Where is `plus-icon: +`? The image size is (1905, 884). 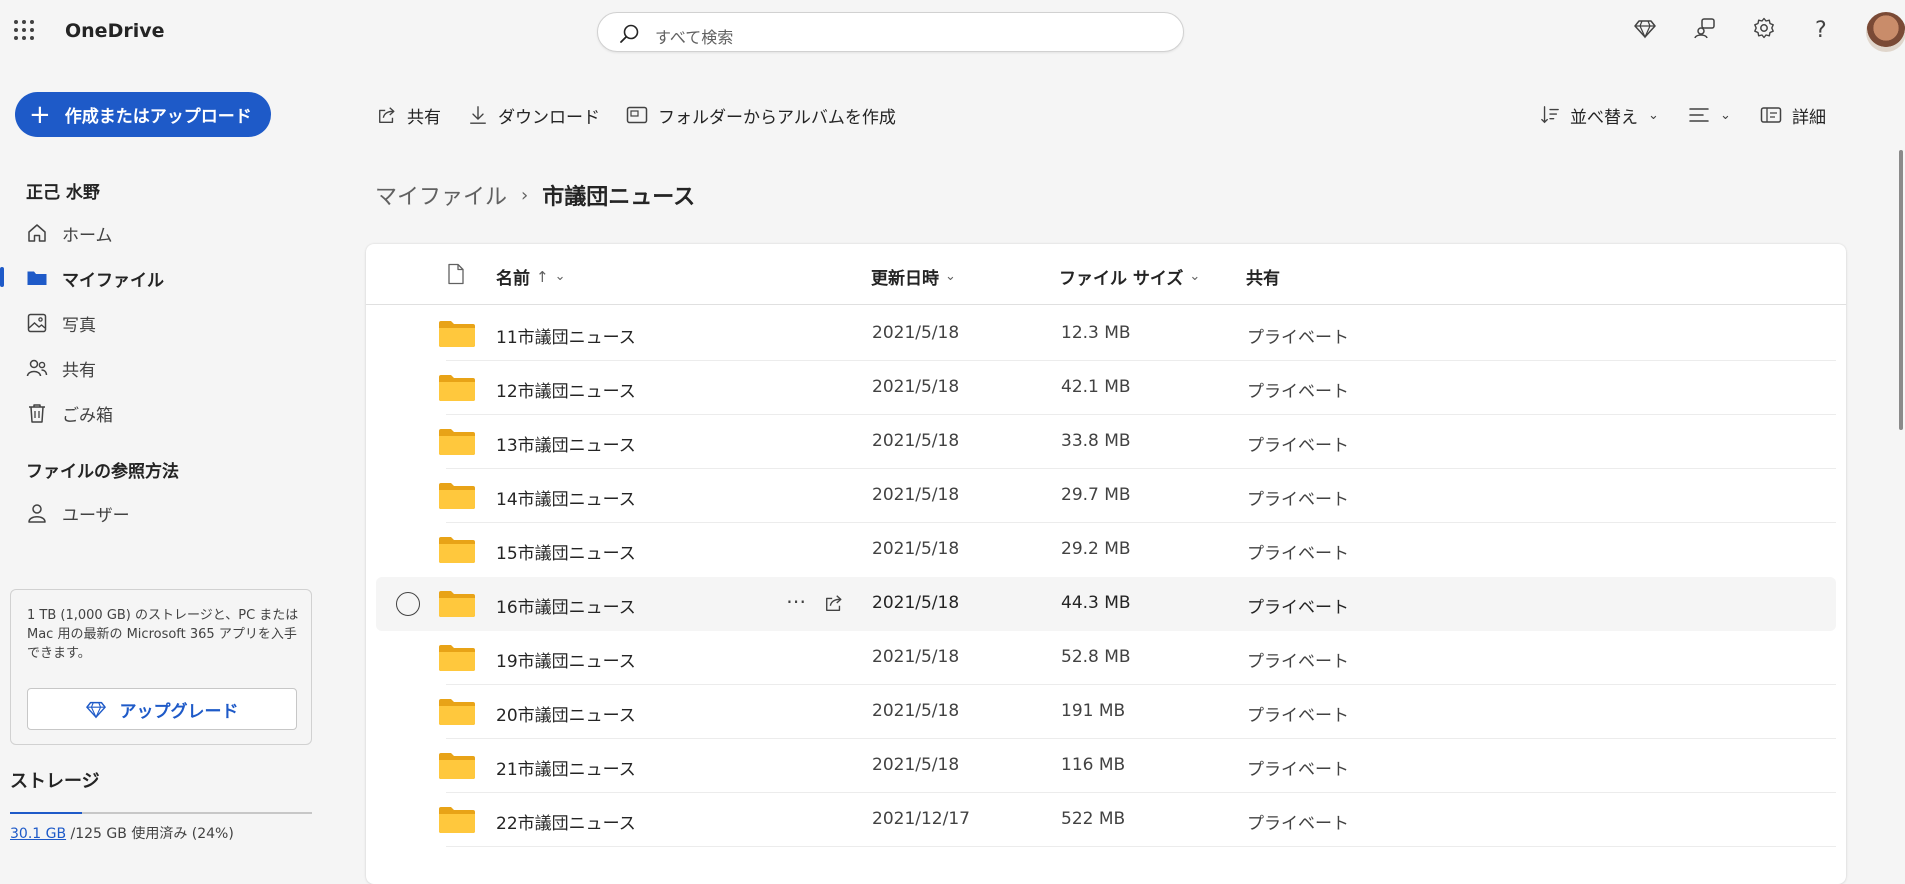
plus-icon: + is located at coordinates (40, 114).